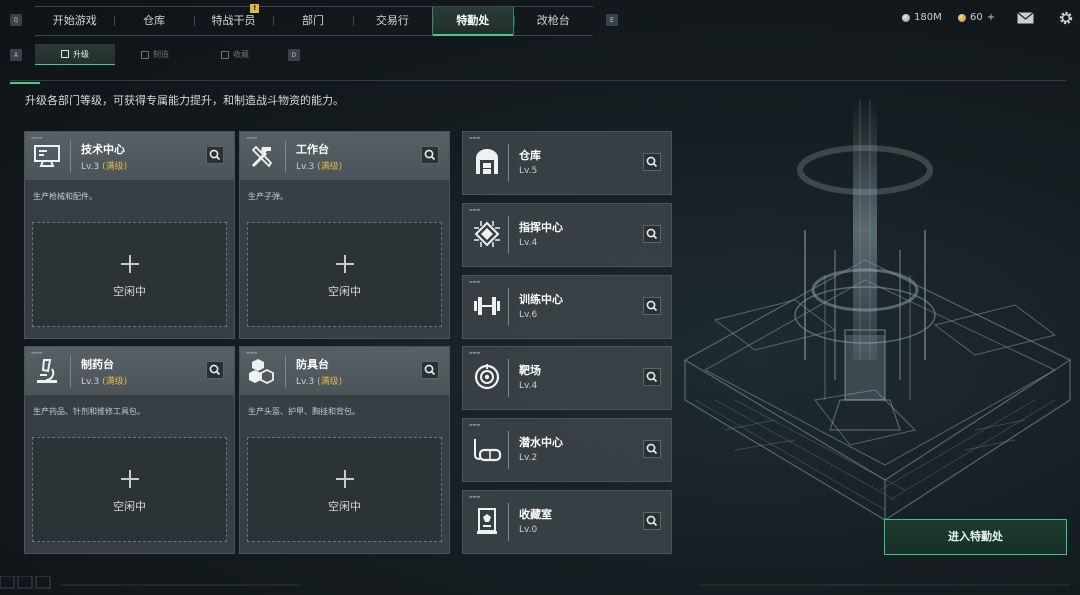 Image resolution: width=1080 pixels, height=595 pixels. I want to click on card-title: 靶场, so click(530, 370).